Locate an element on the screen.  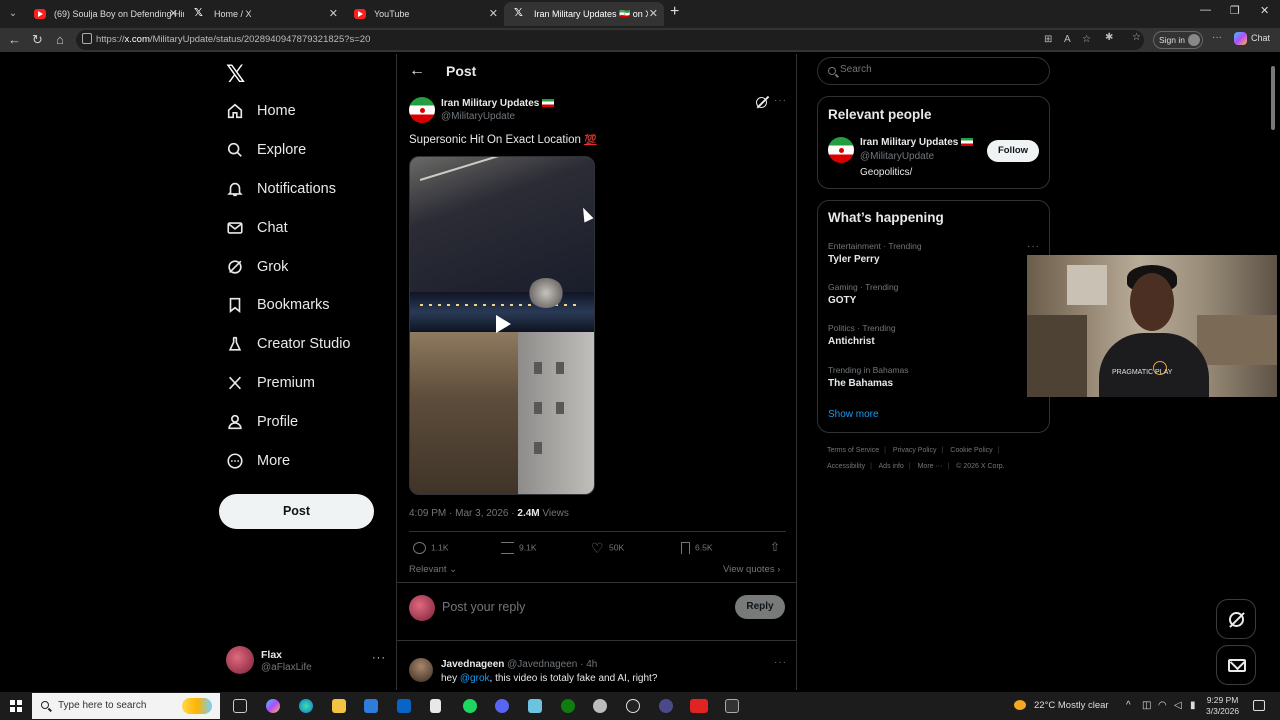
browser-tab-home-x: 𝕏 Home / X ✕ is located at coordinates (264, 14).